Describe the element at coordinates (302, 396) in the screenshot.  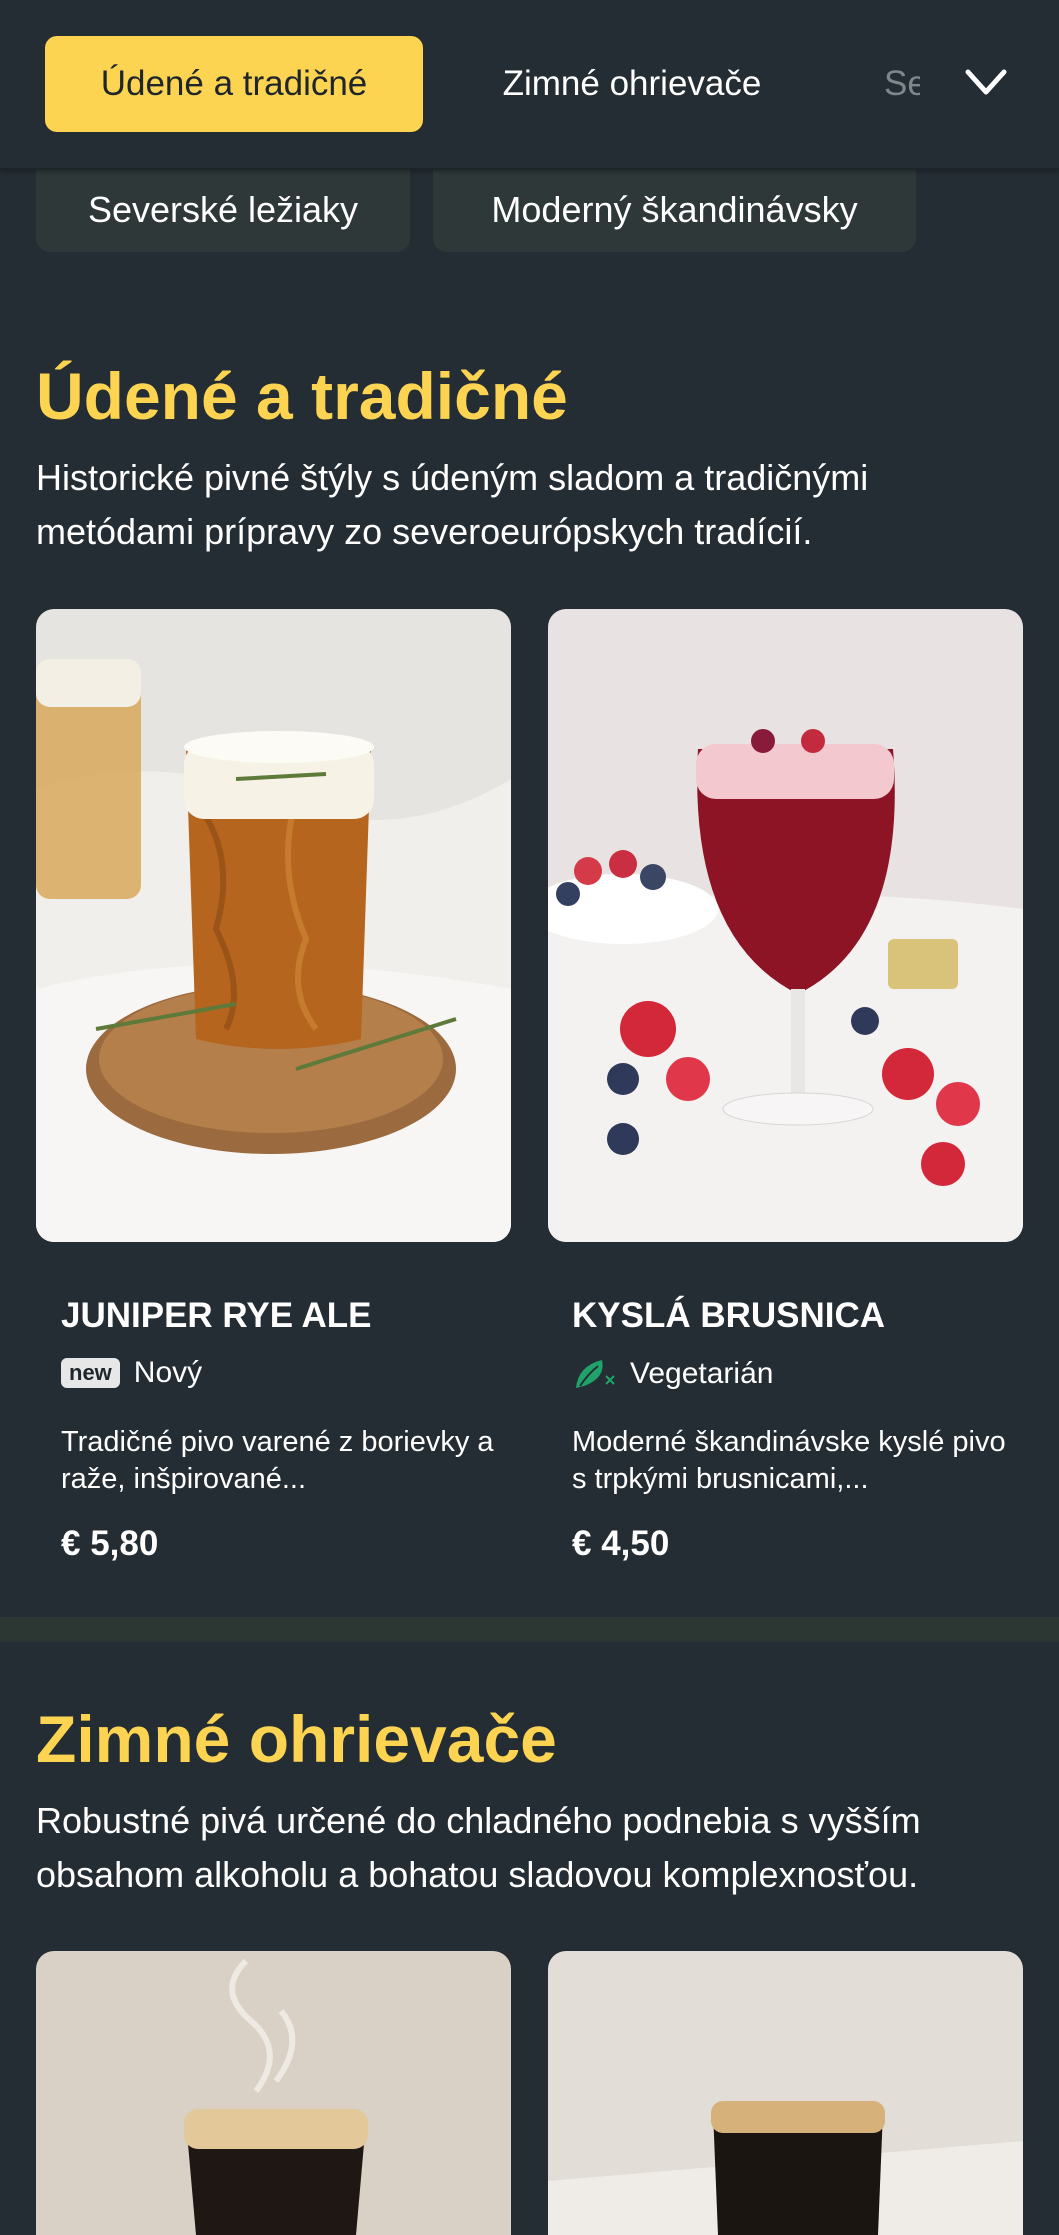
I see `section-title: Údené a tradičné` at that location.